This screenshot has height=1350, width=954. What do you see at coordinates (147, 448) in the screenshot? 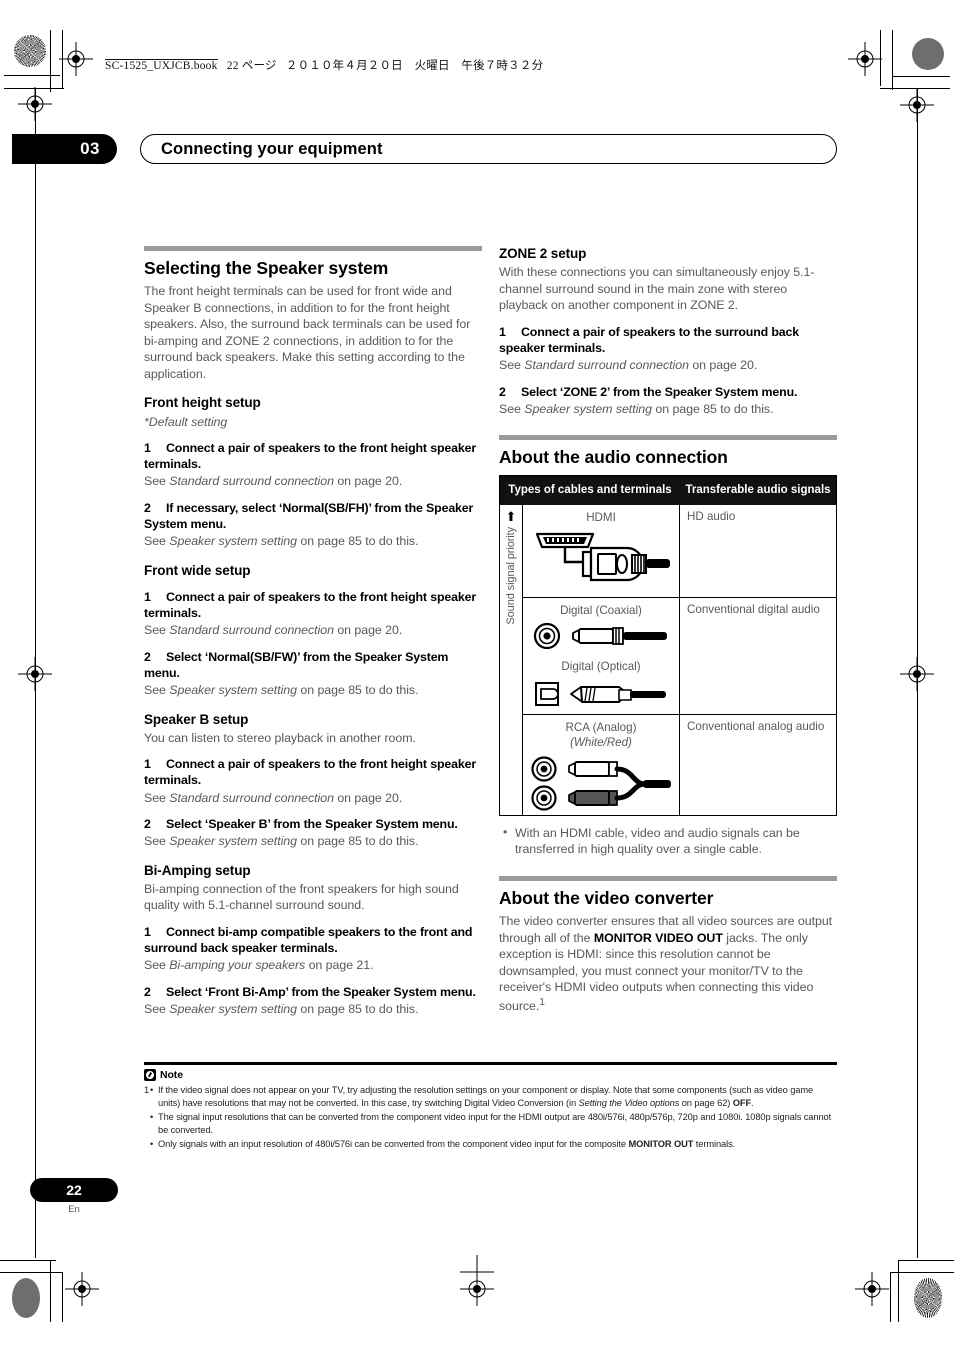
I see `step-number: 1` at bounding box center [147, 448].